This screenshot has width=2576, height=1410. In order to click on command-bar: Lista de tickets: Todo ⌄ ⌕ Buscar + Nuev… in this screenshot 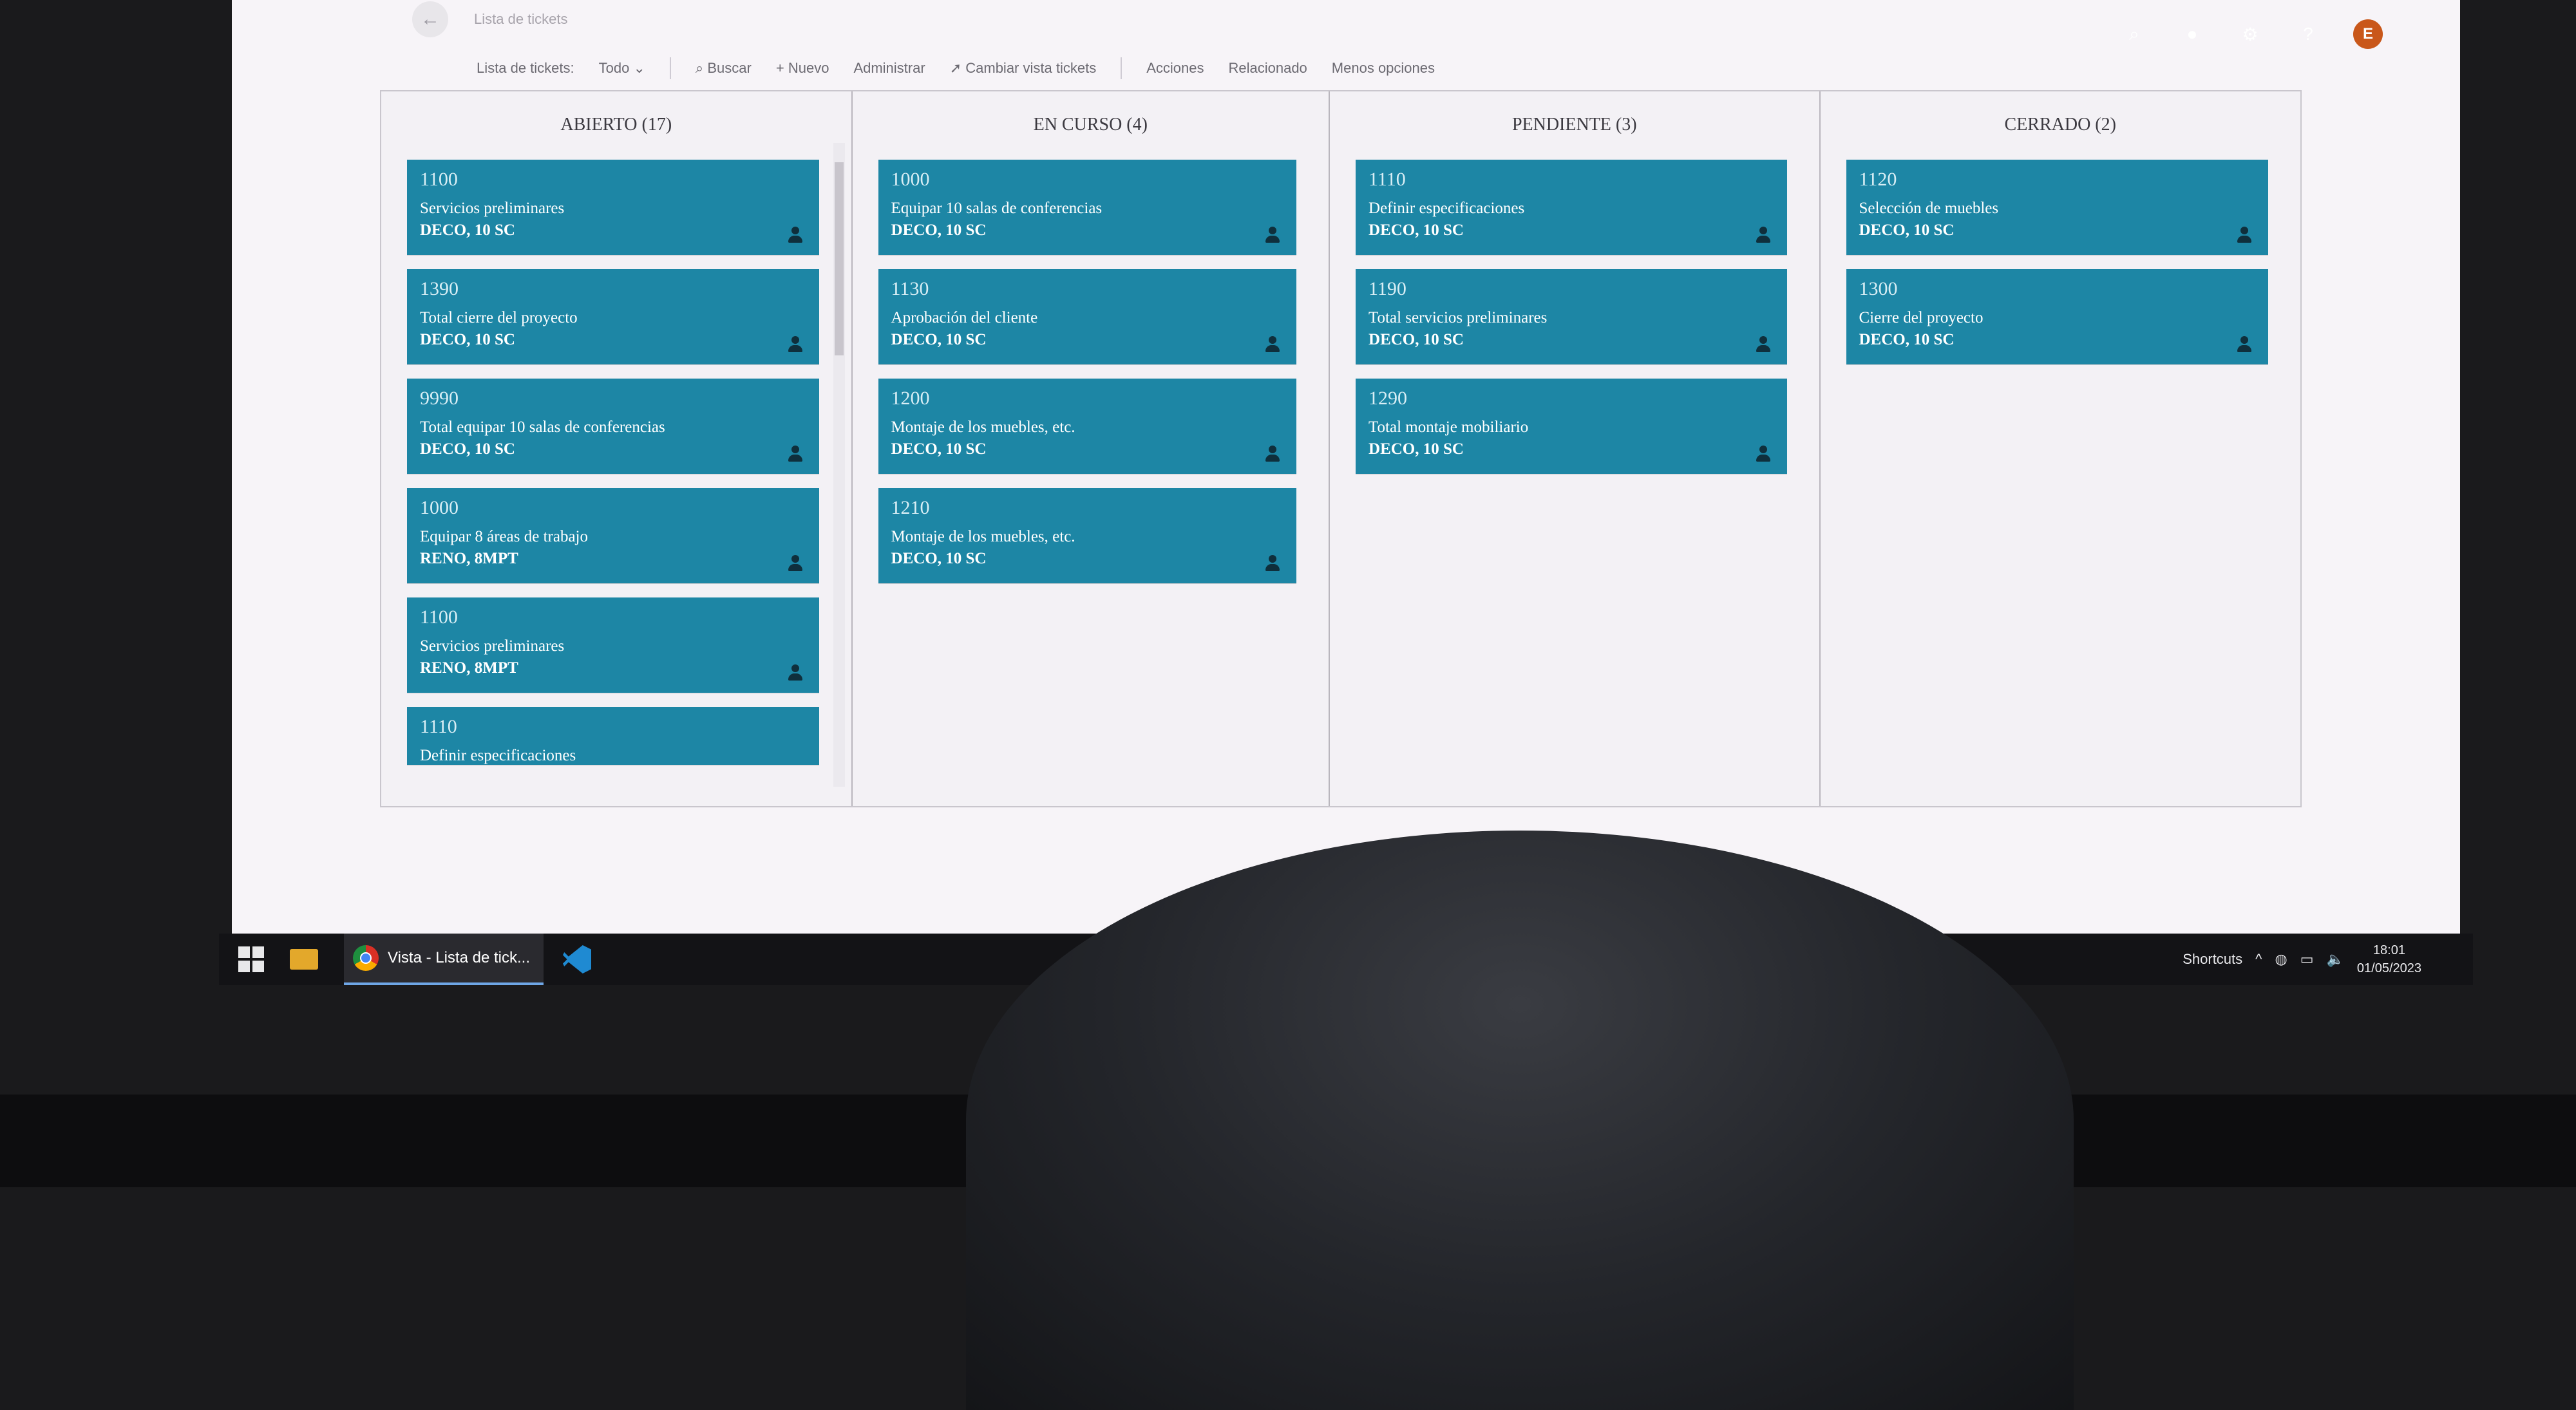, I will do `click(956, 68)`.